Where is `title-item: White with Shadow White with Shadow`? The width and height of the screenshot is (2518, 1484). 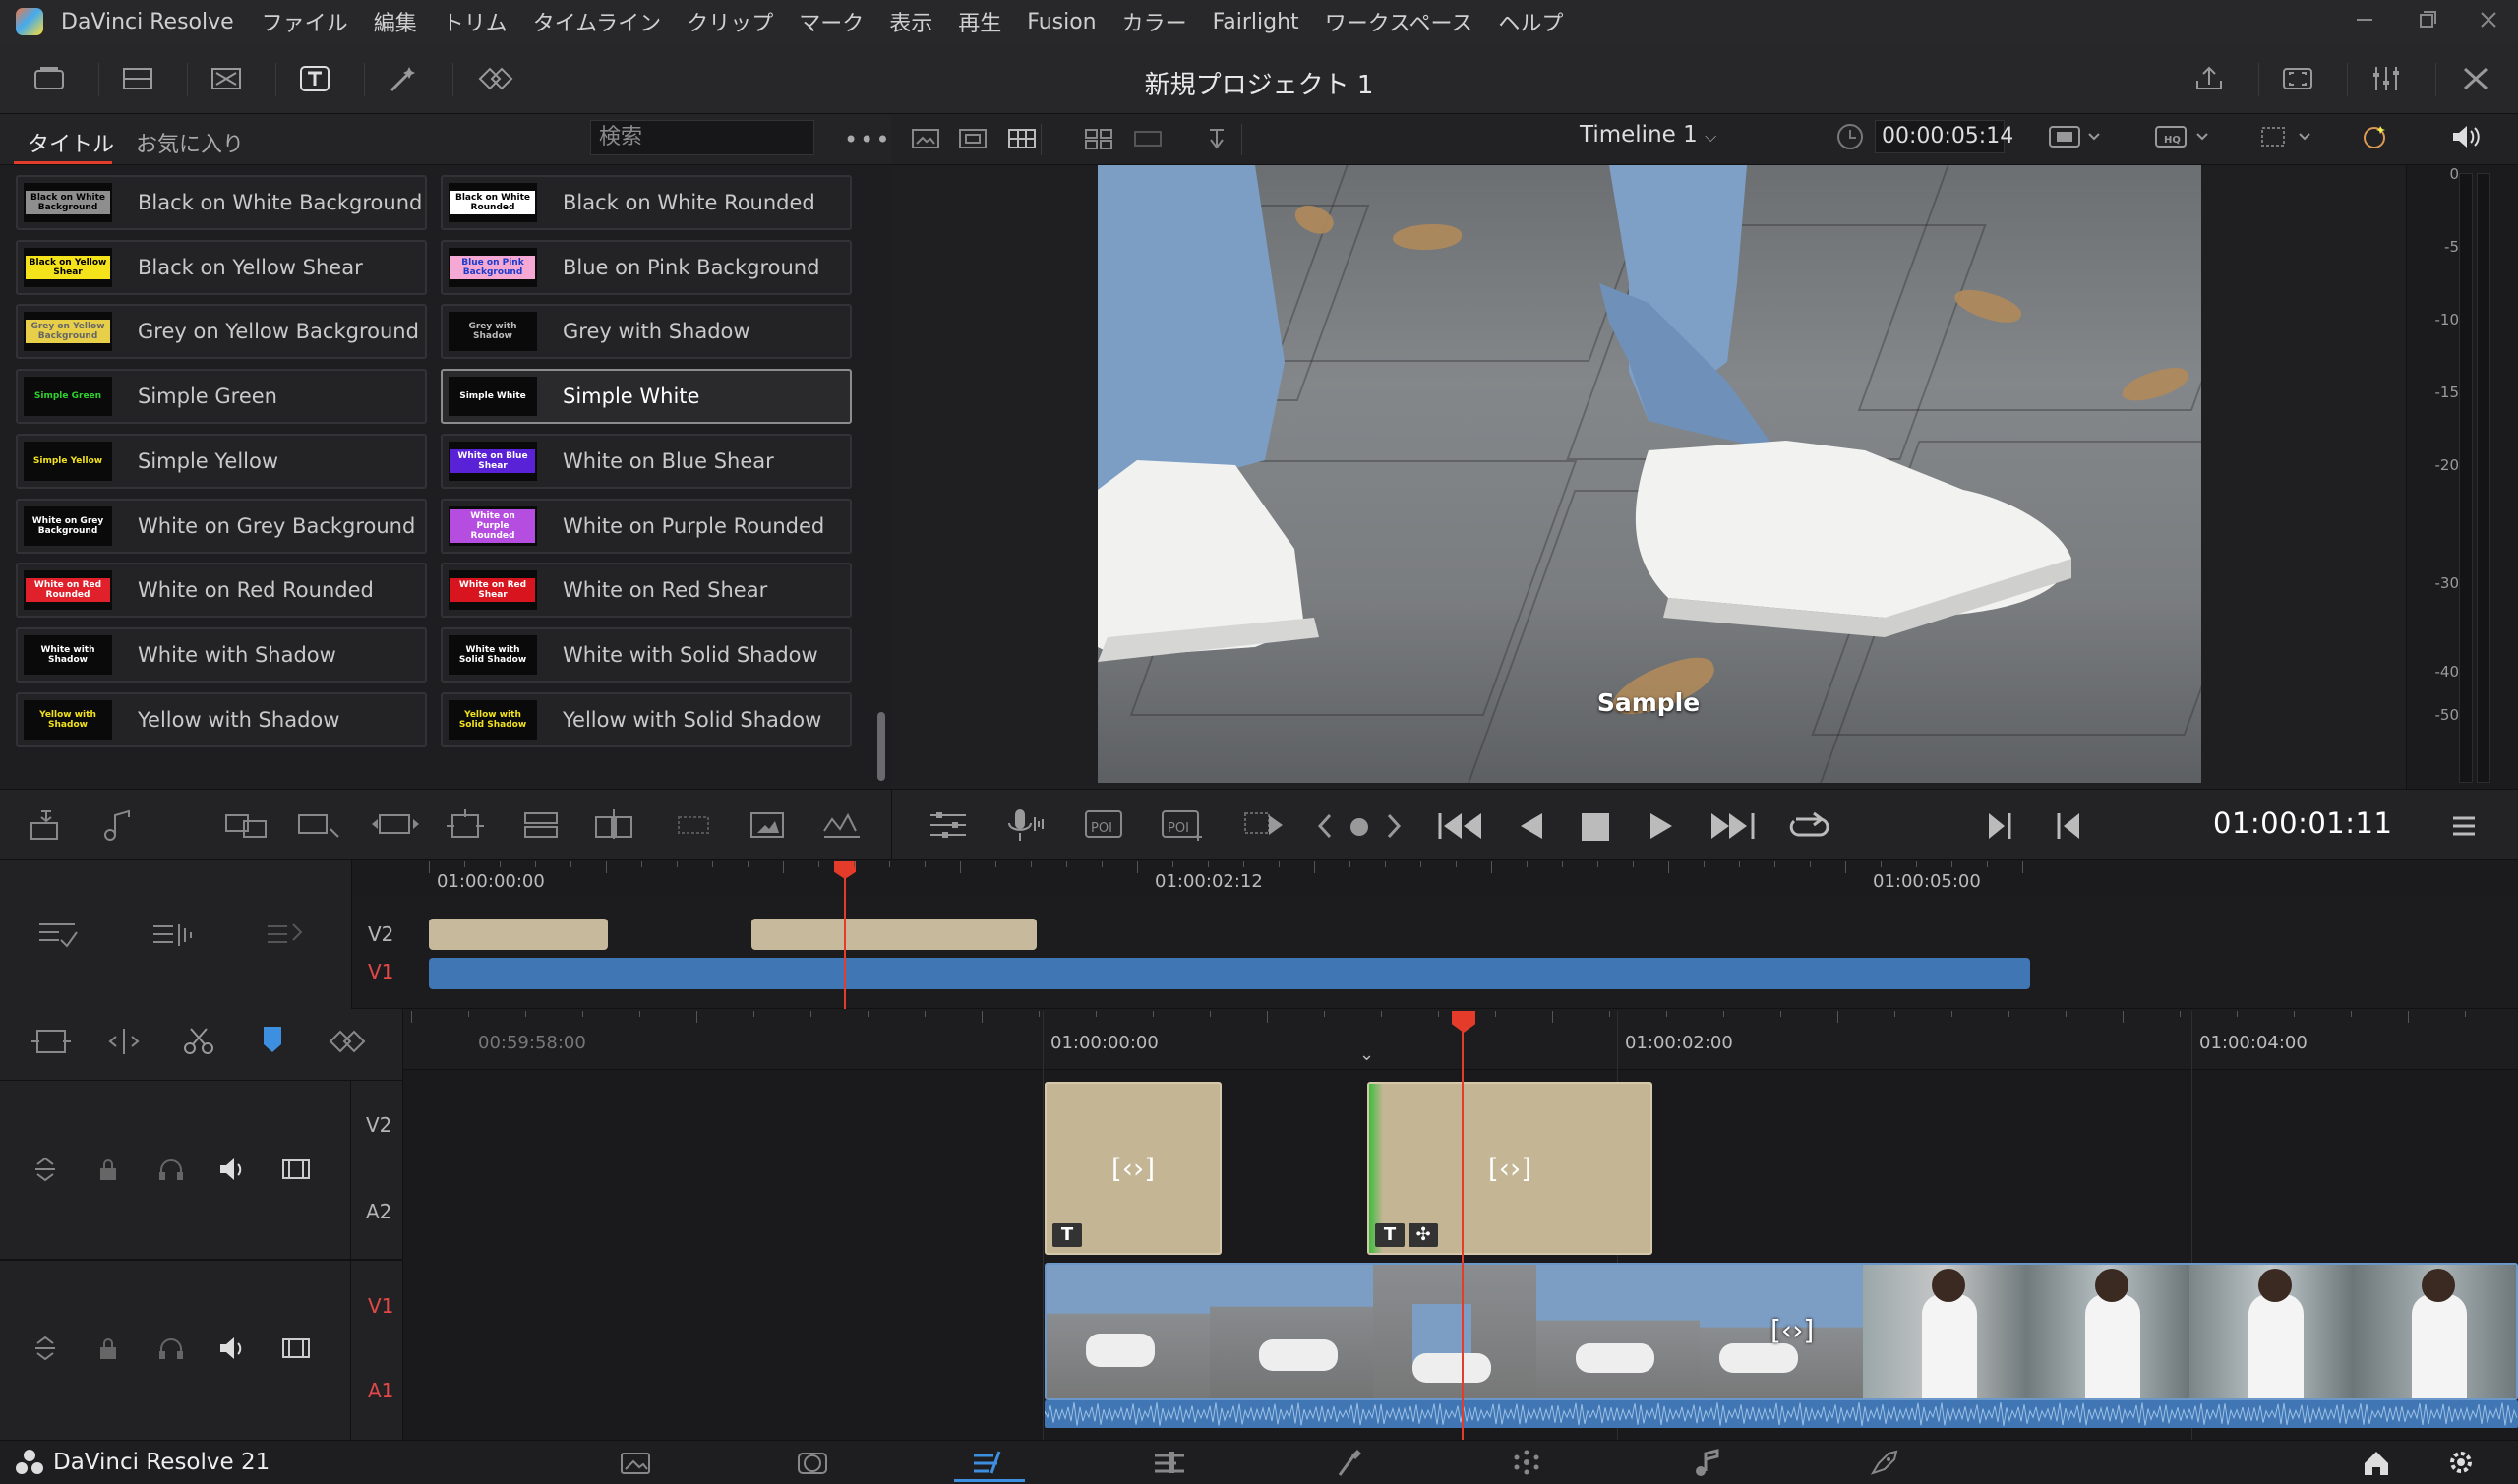 title-item: White with Shadow White with Shadow is located at coordinates (221, 655).